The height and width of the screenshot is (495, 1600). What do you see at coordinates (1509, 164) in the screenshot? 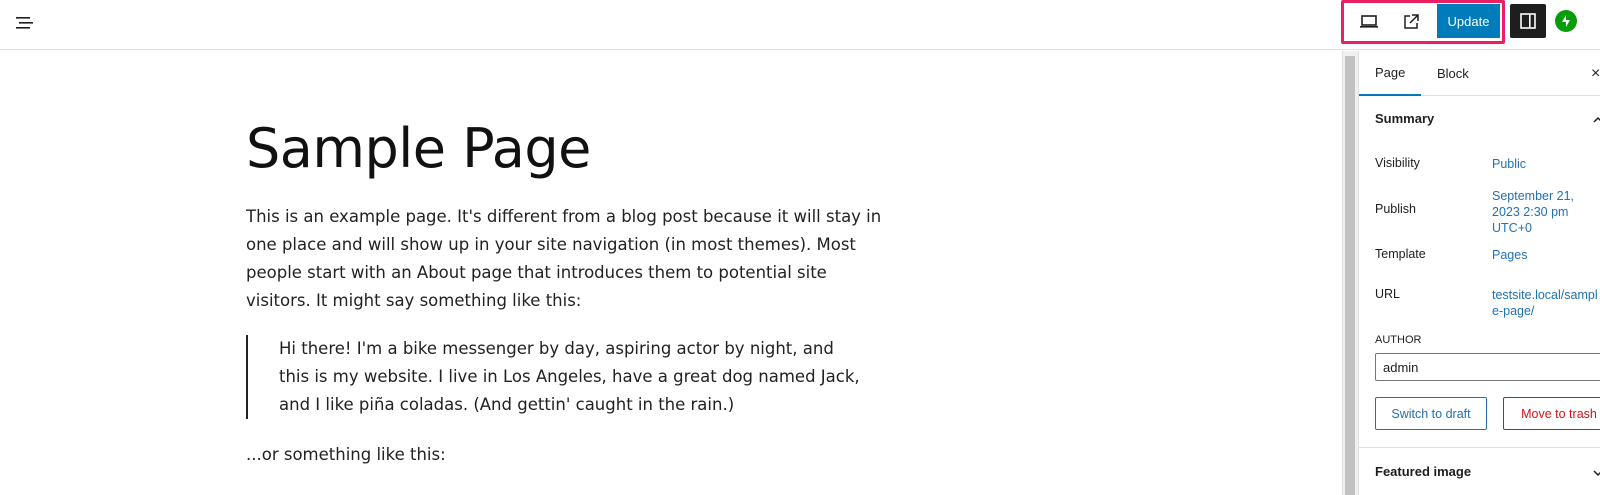
I see `visibility-value: Public` at bounding box center [1509, 164].